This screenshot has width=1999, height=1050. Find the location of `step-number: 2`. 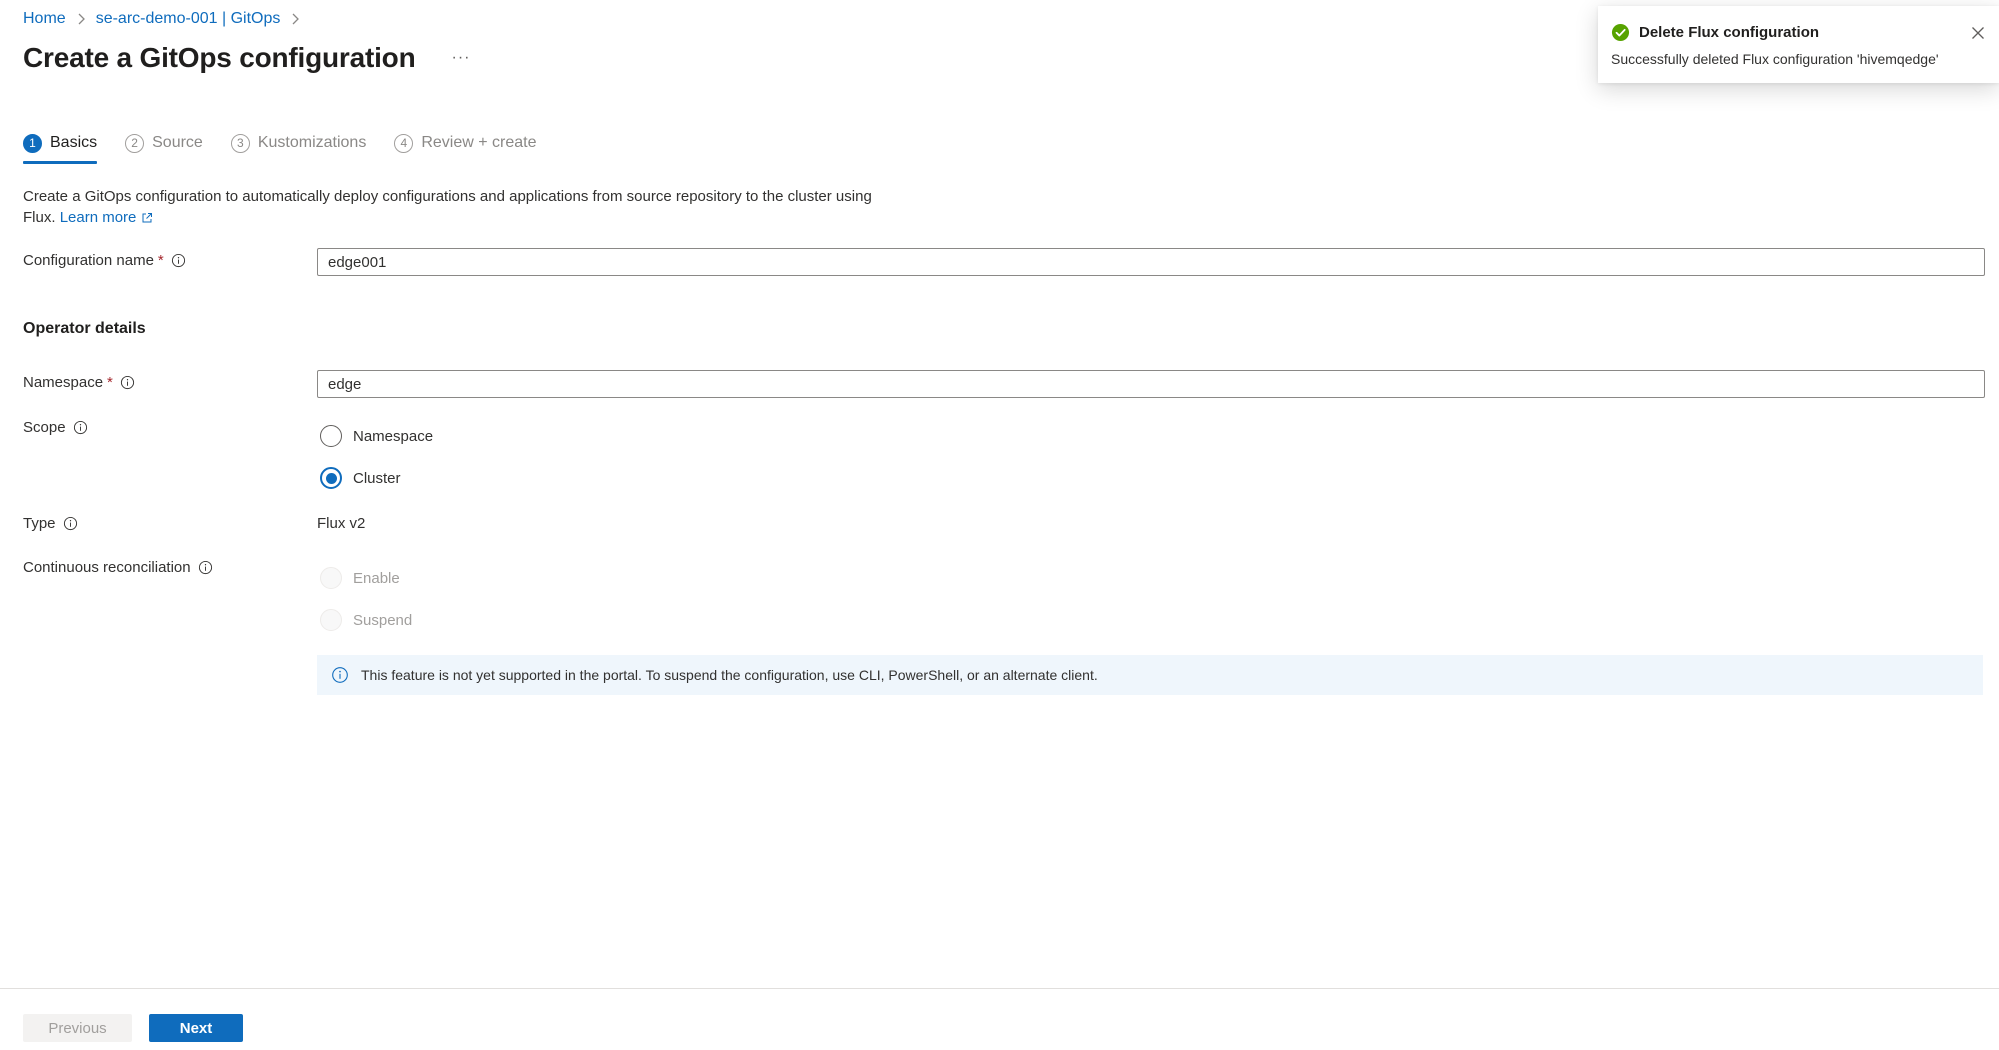

step-number: 2 is located at coordinates (135, 143).